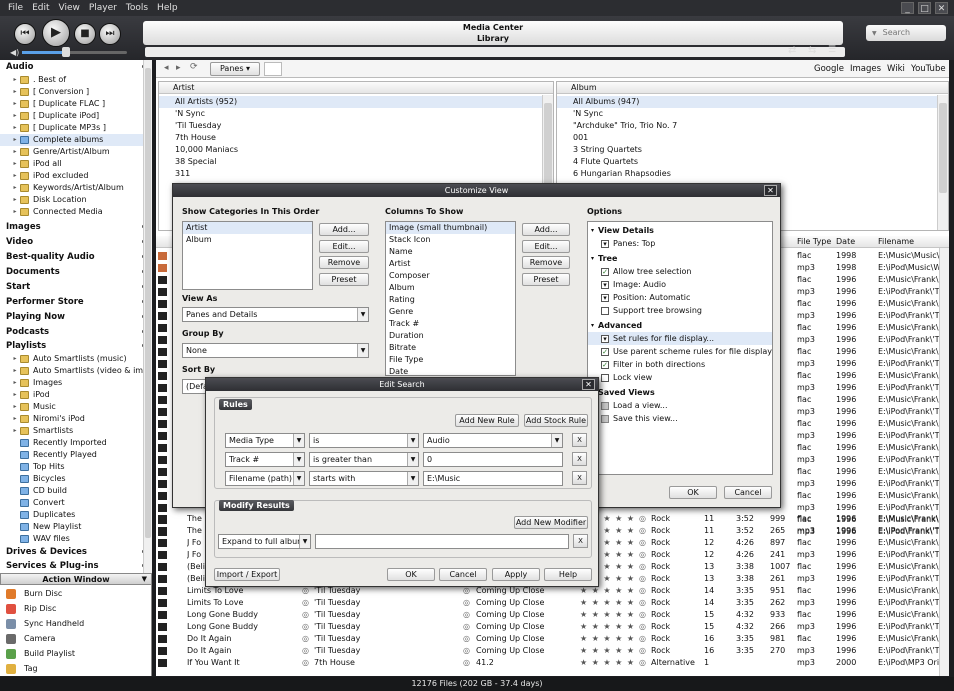  What do you see at coordinates (450, 252) in the screenshot?
I see `column-item: Name` at bounding box center [450, 252].